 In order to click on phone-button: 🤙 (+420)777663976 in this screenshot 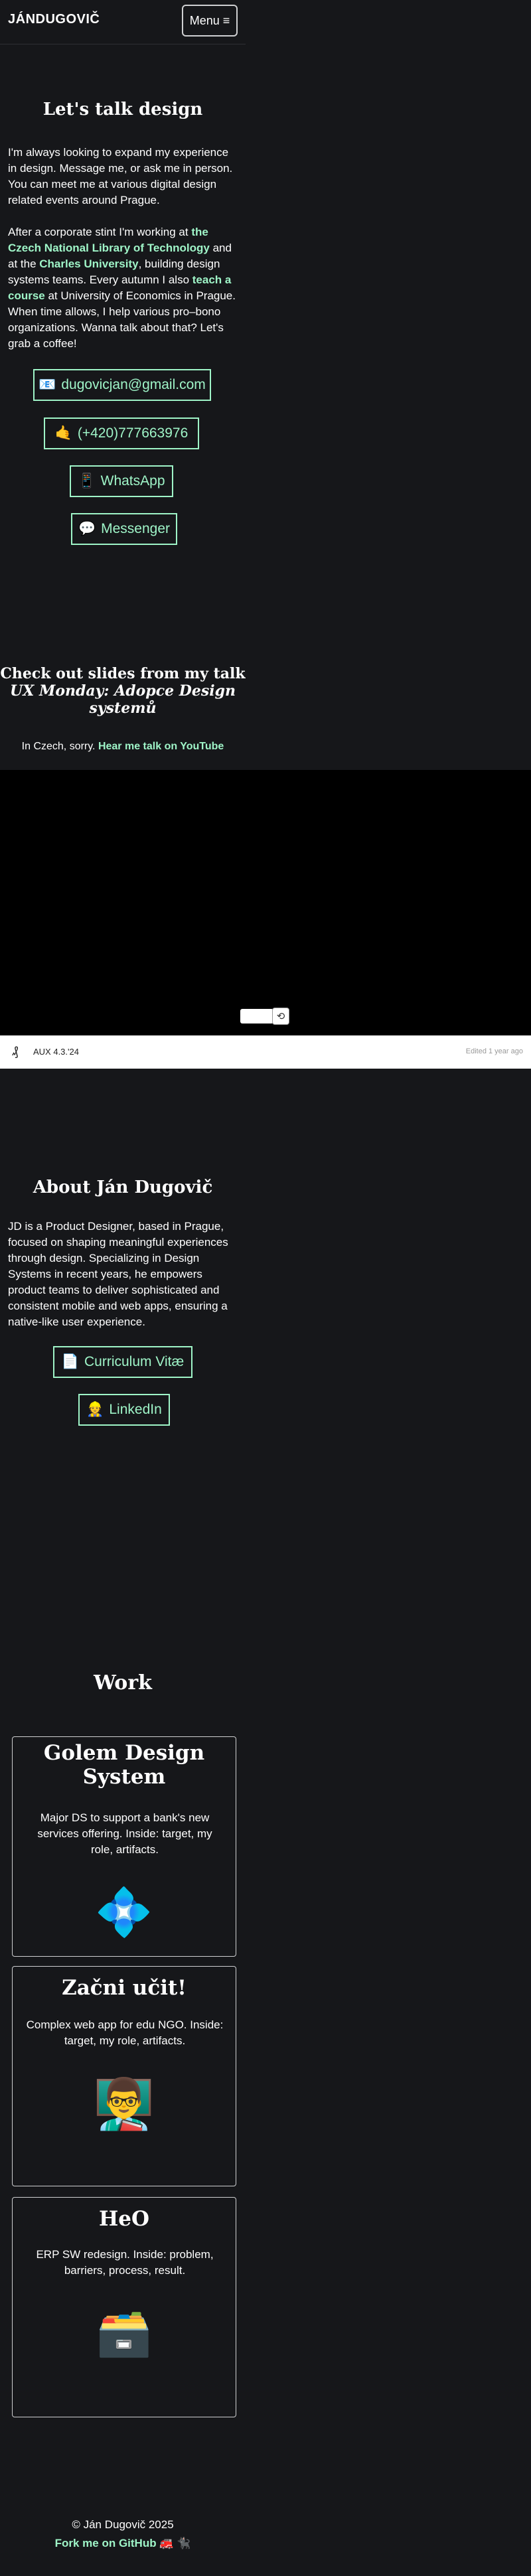, I will do `click(121, 433)`.